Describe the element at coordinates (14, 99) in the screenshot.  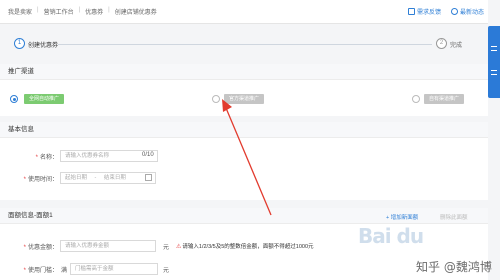
I see `channel-radio-auto` at that location.